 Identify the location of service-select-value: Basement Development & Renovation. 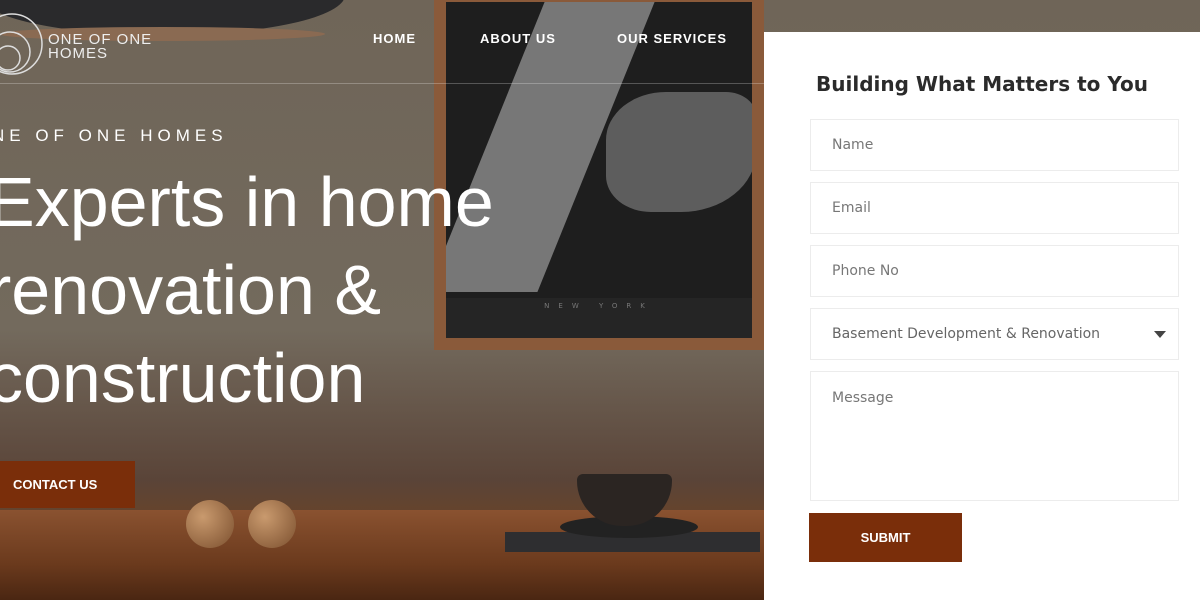
(966, 334).